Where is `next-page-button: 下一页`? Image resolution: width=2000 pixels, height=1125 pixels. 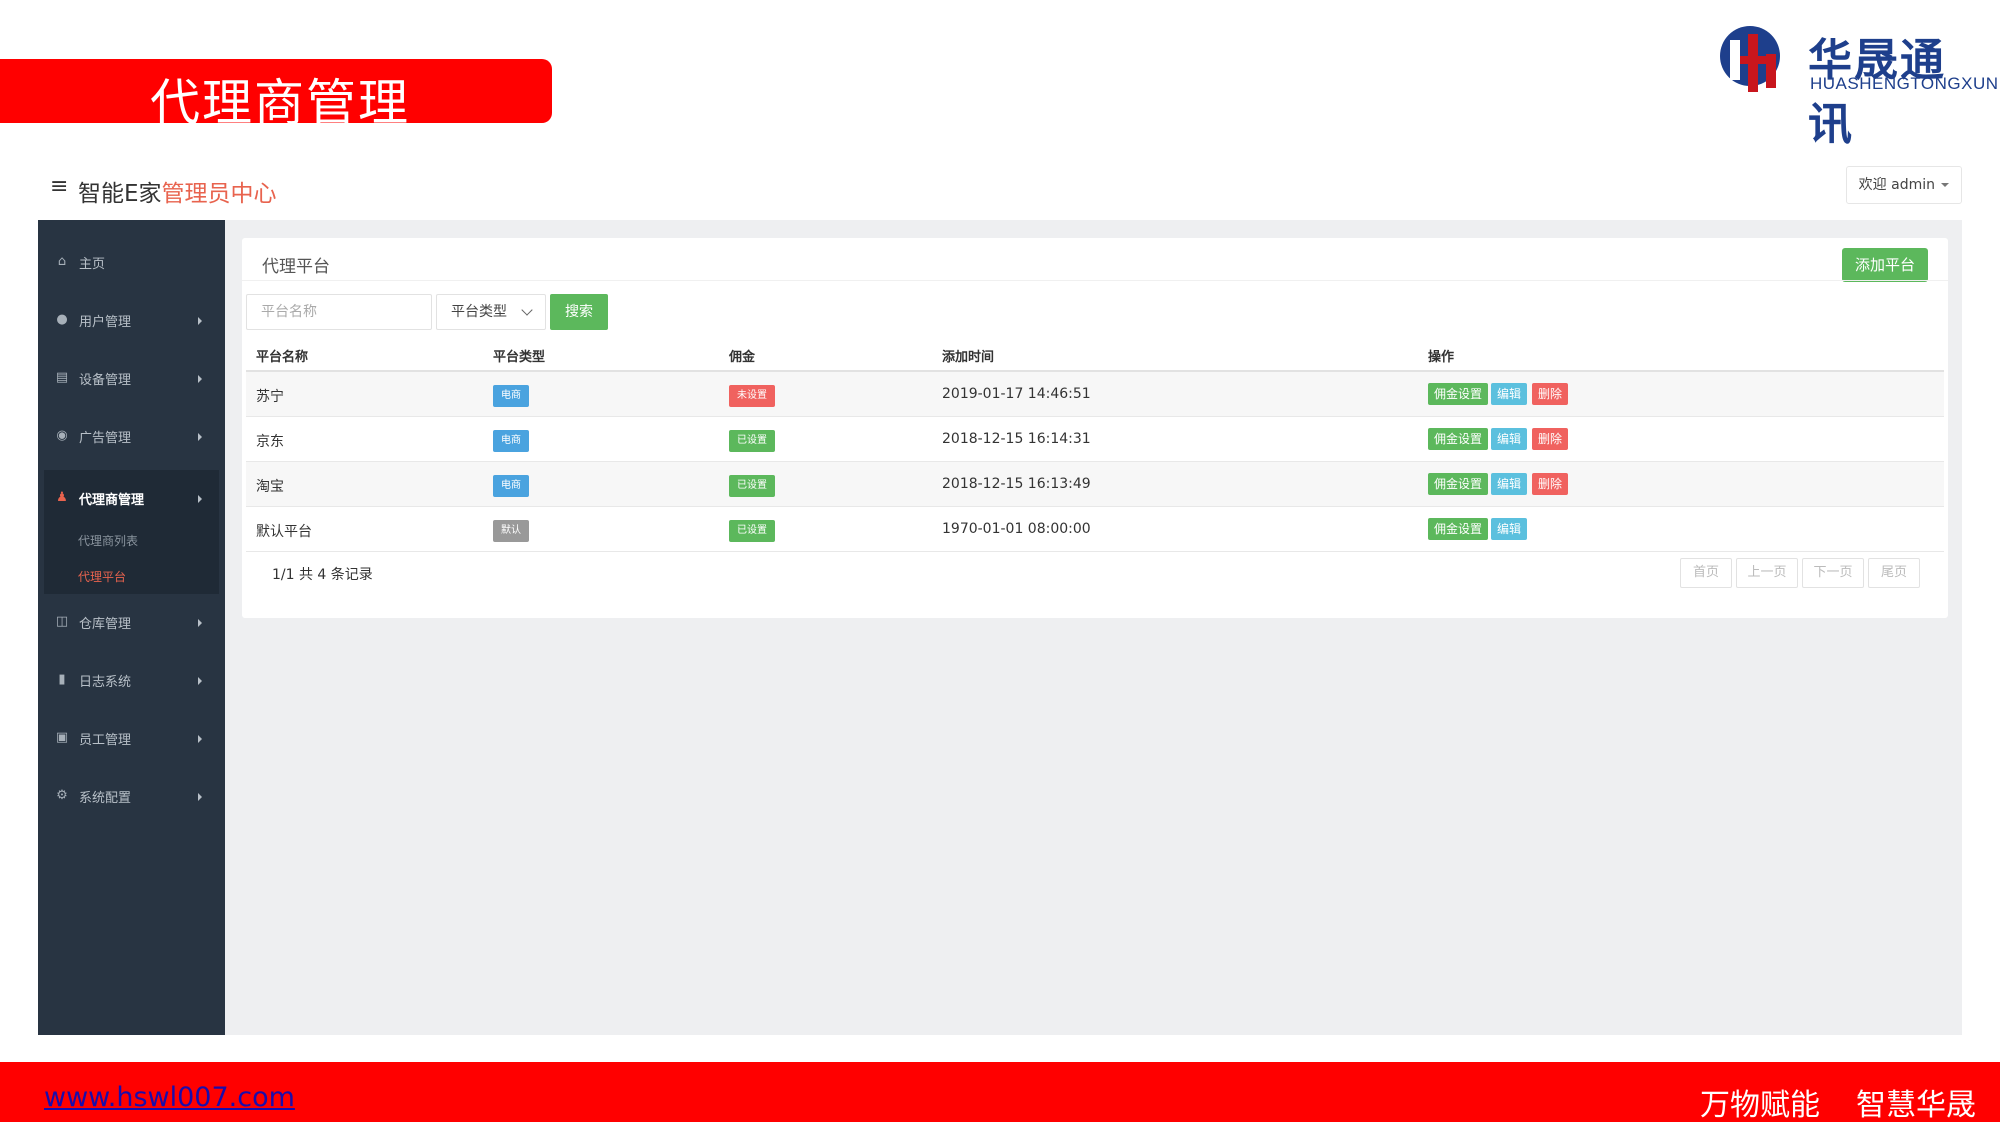
next-page-button: 下一页 is located at coordinates (1833, 573).